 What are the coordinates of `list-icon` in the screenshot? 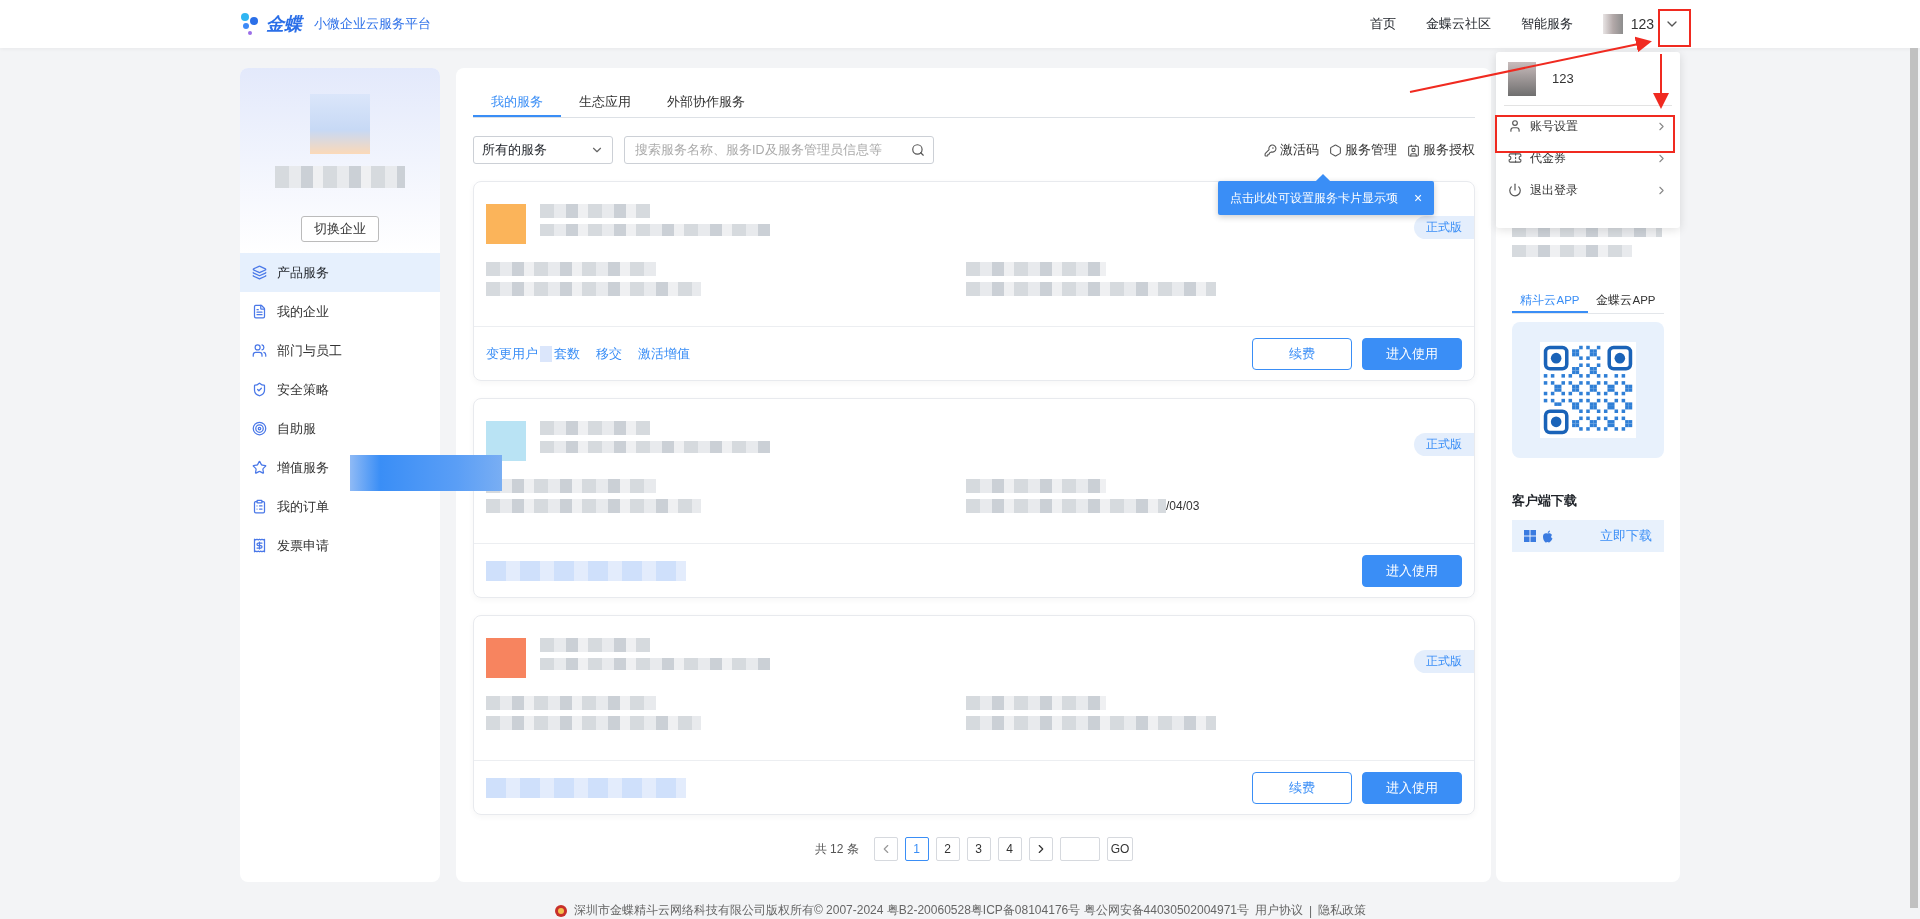 It's located at (259, 506).